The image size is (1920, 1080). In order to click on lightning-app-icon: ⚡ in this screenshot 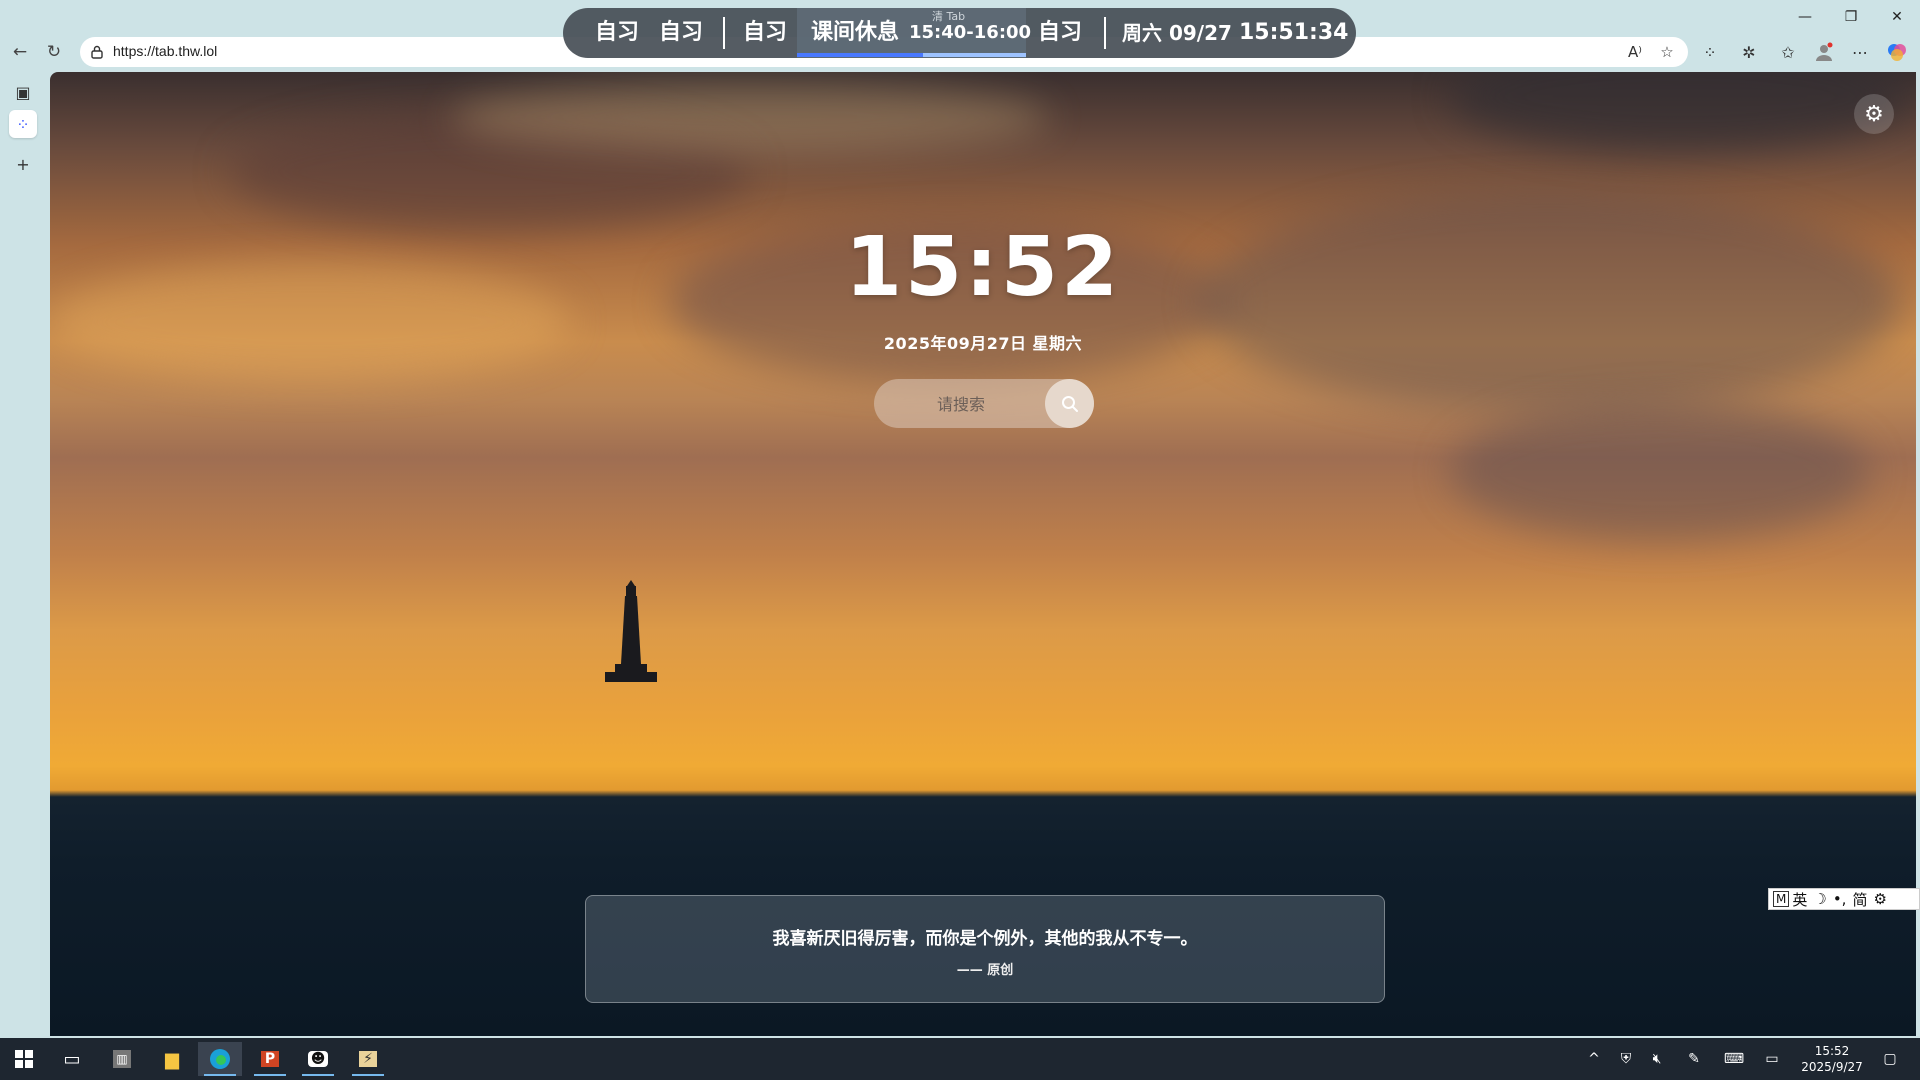, I will do `click(368, 1059)`.